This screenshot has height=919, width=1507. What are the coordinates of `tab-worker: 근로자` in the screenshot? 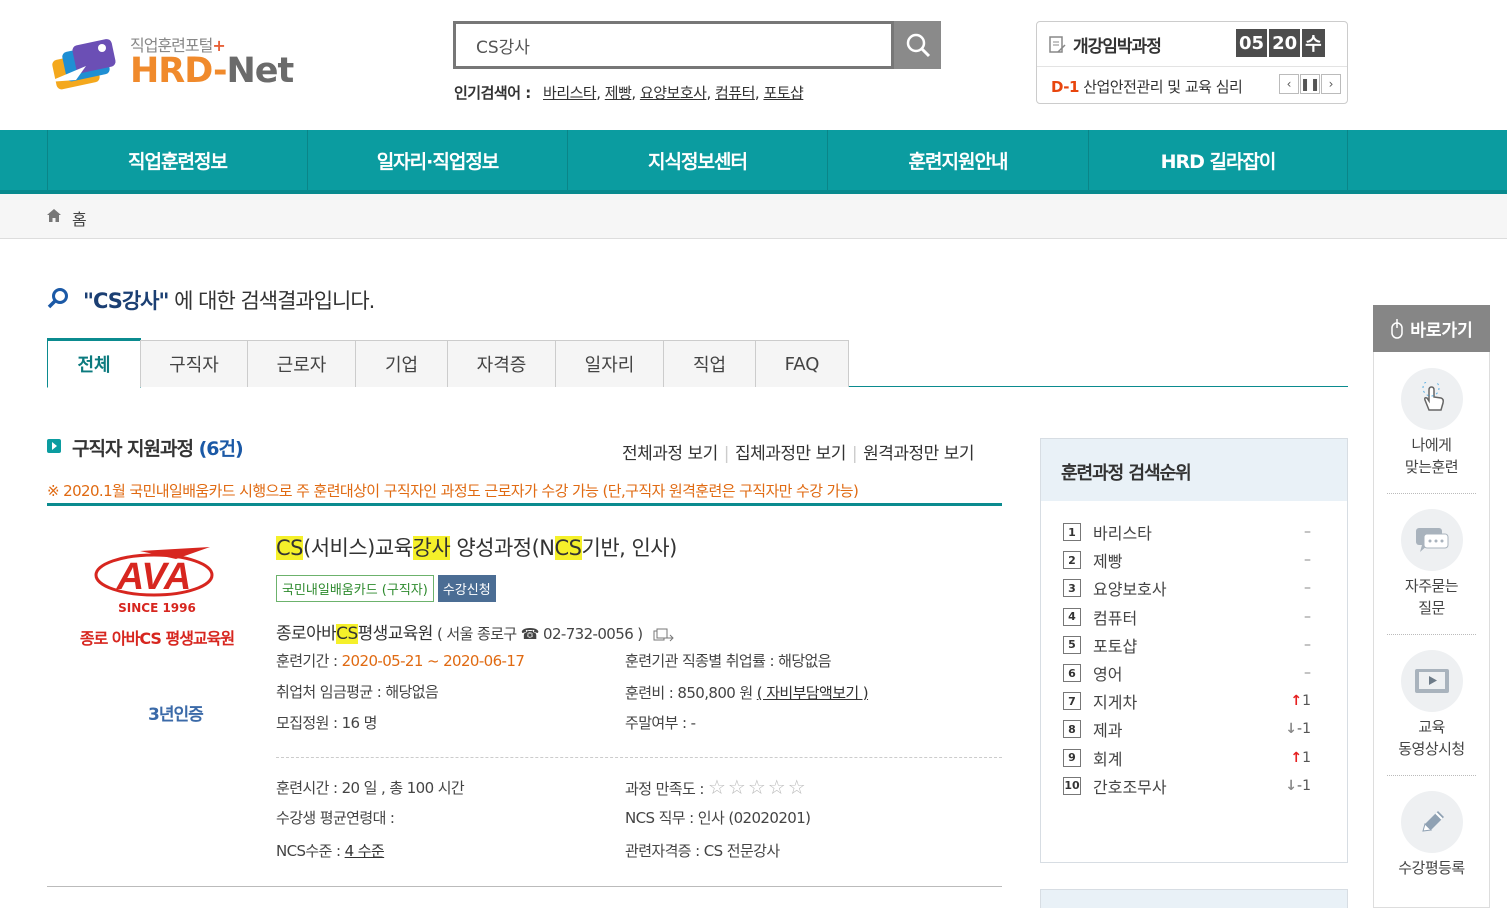 It's located at (301, 363).